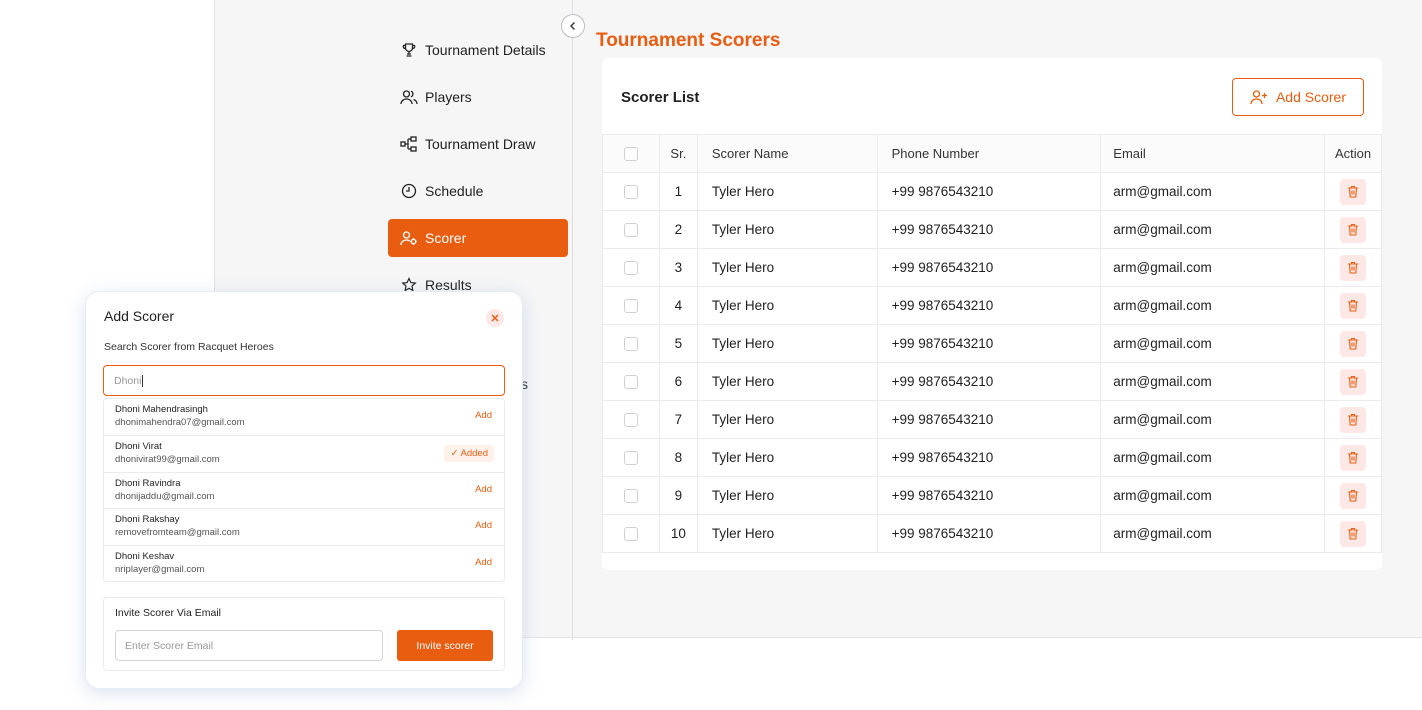 The image size is (1422, 710). I want to click on sidebar-item-tournament-draw: Tournament Draw, so click(478, 144).